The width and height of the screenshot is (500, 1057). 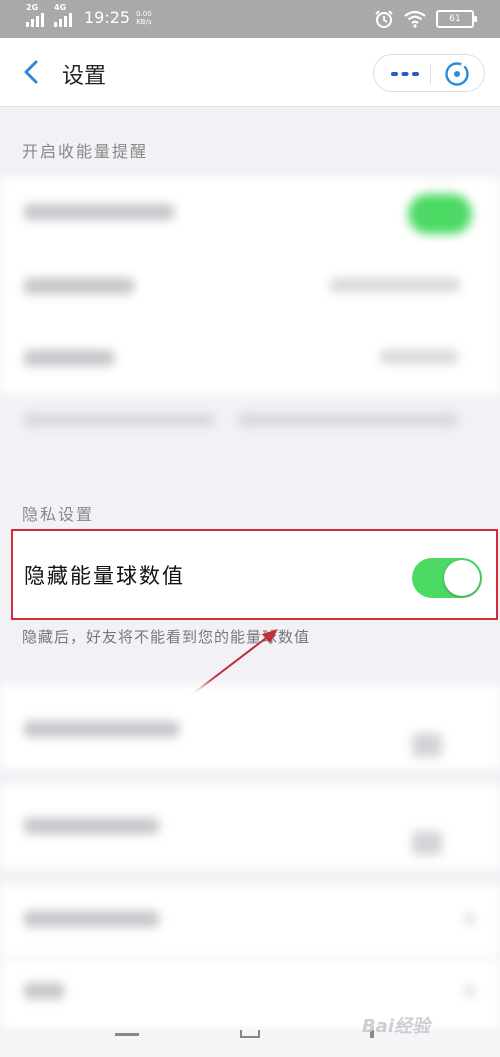 I want to click on menu-key-icon, so click(x=127, y=1034).